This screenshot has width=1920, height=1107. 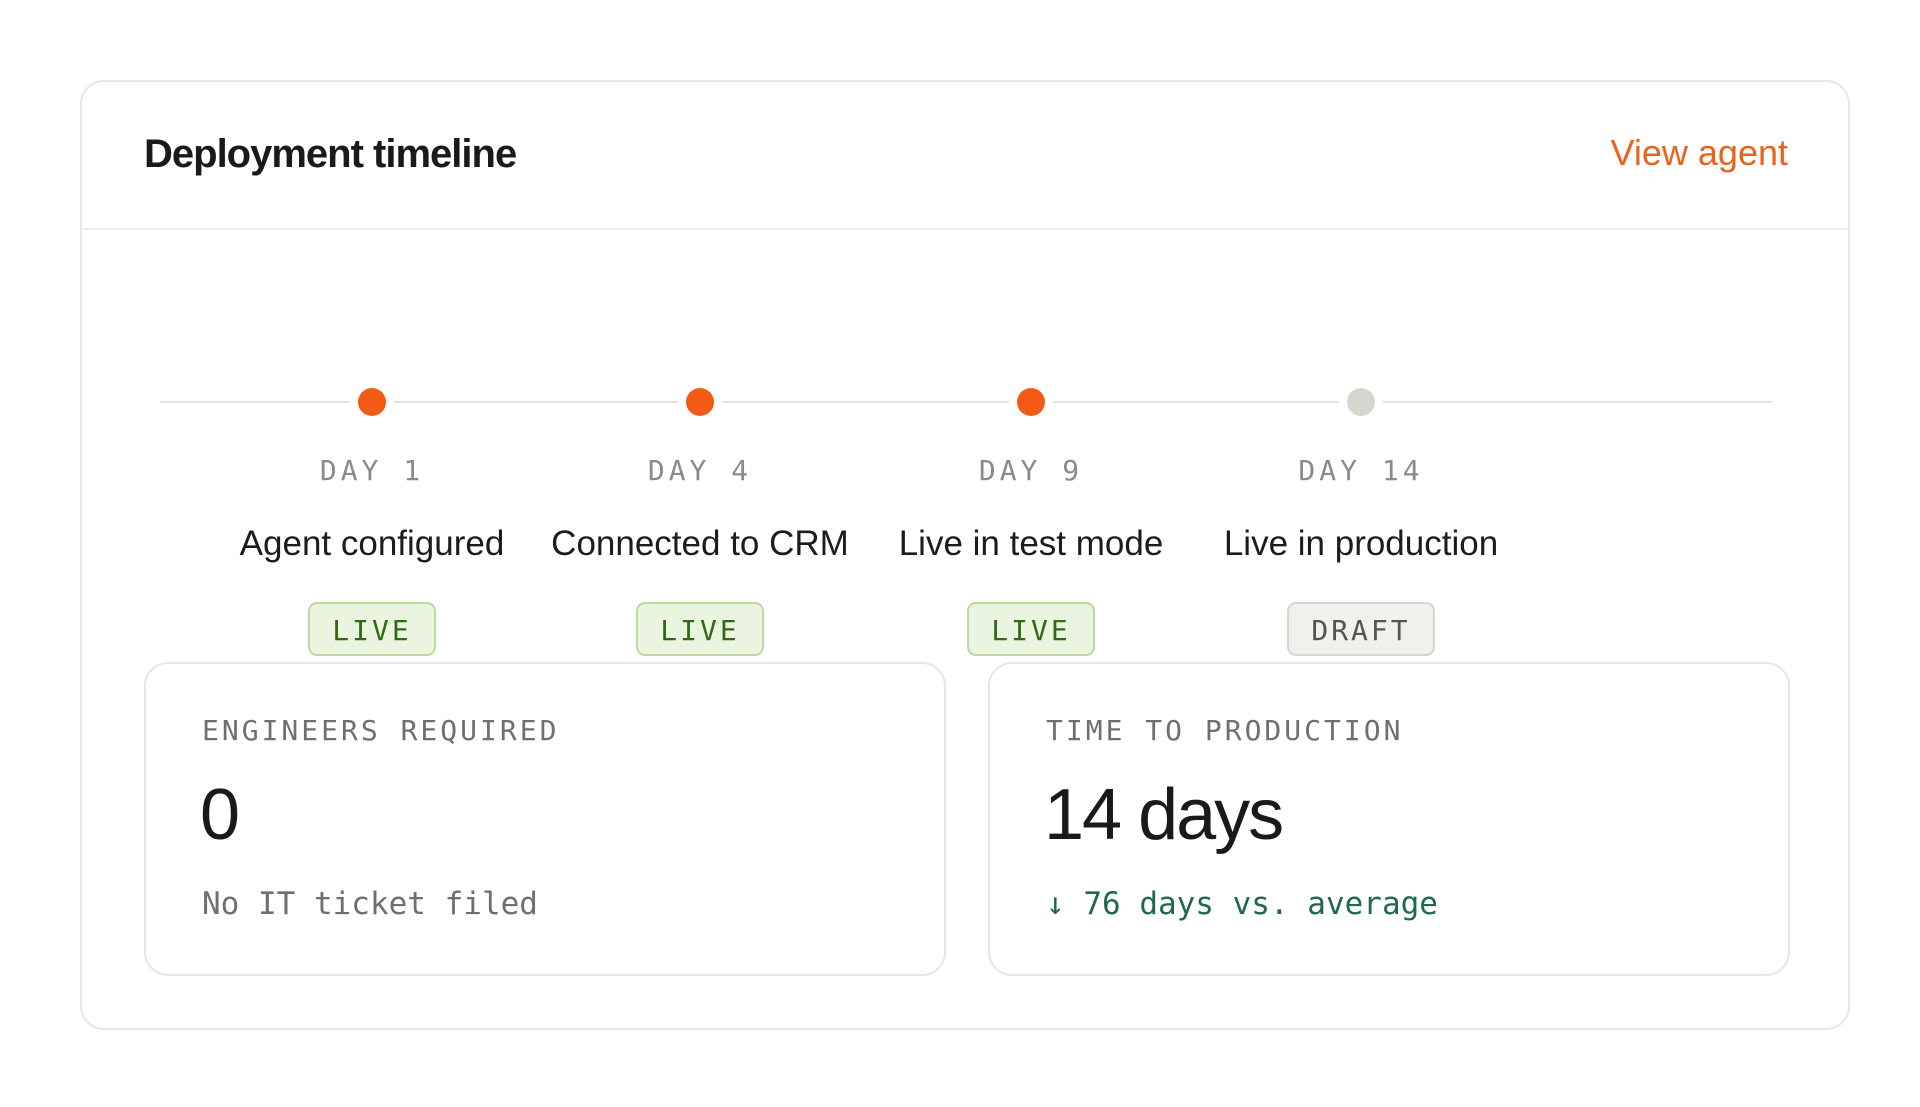 I want to click on stat-note-delta: ↓ 76 days vs. average, so click(x=1242, y=904).